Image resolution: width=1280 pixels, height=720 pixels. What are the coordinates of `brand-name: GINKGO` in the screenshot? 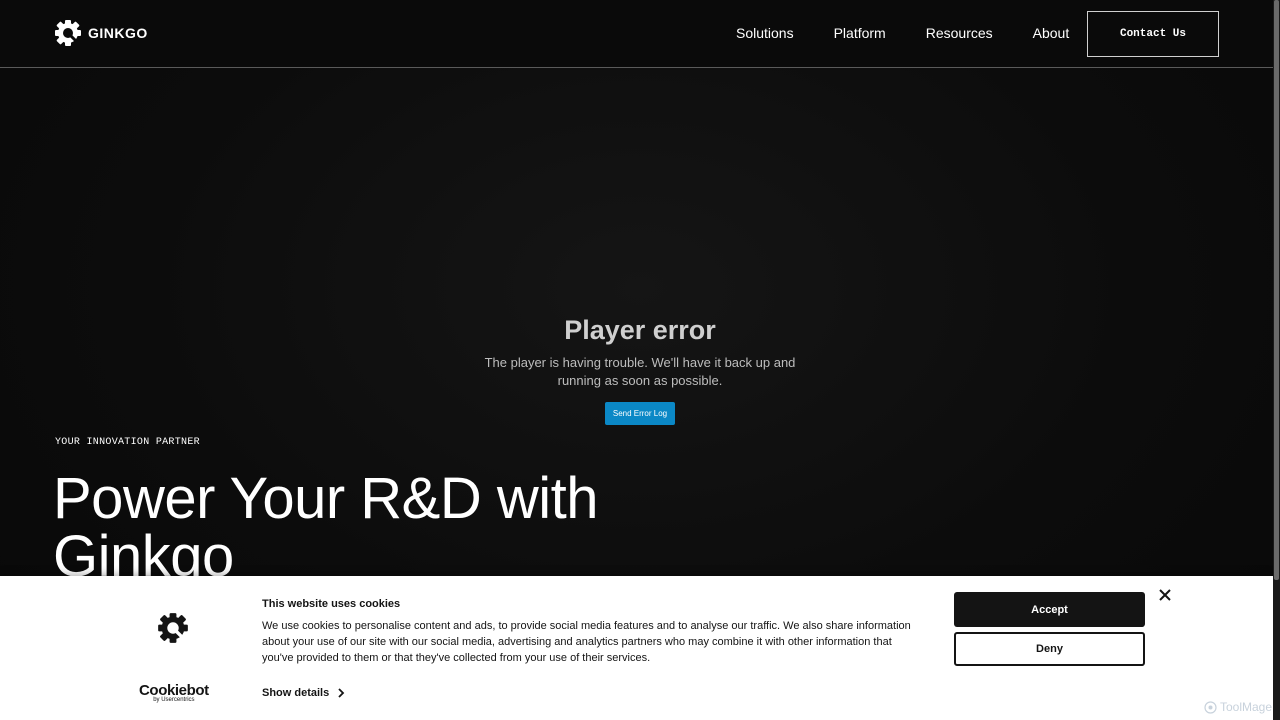 It's located at (118, 33).